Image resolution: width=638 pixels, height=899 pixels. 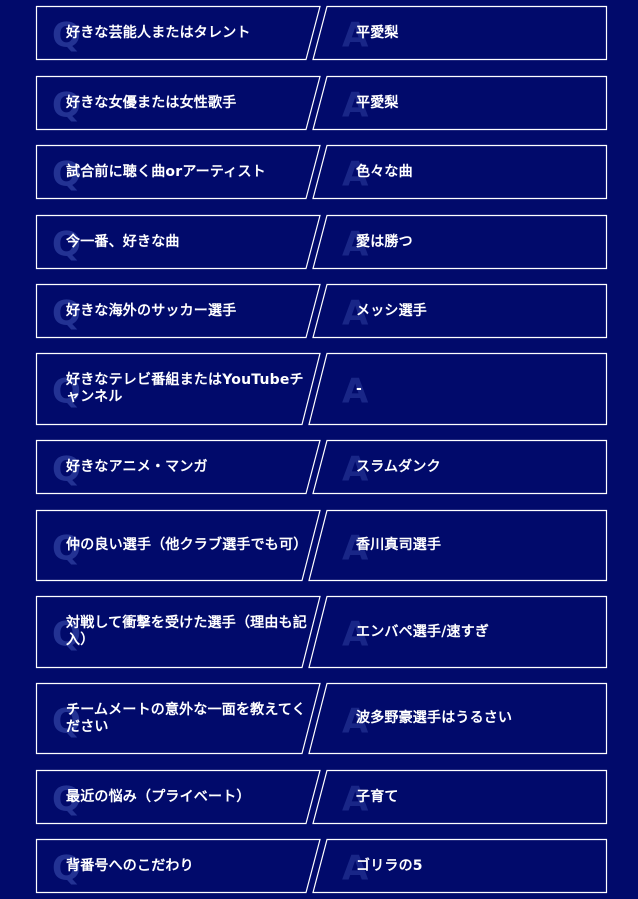 What do you see at coordinates (130, 865) in the screenshot?
I see `question-text: 背番号へのこだわり` at bounding box center [130, 865].